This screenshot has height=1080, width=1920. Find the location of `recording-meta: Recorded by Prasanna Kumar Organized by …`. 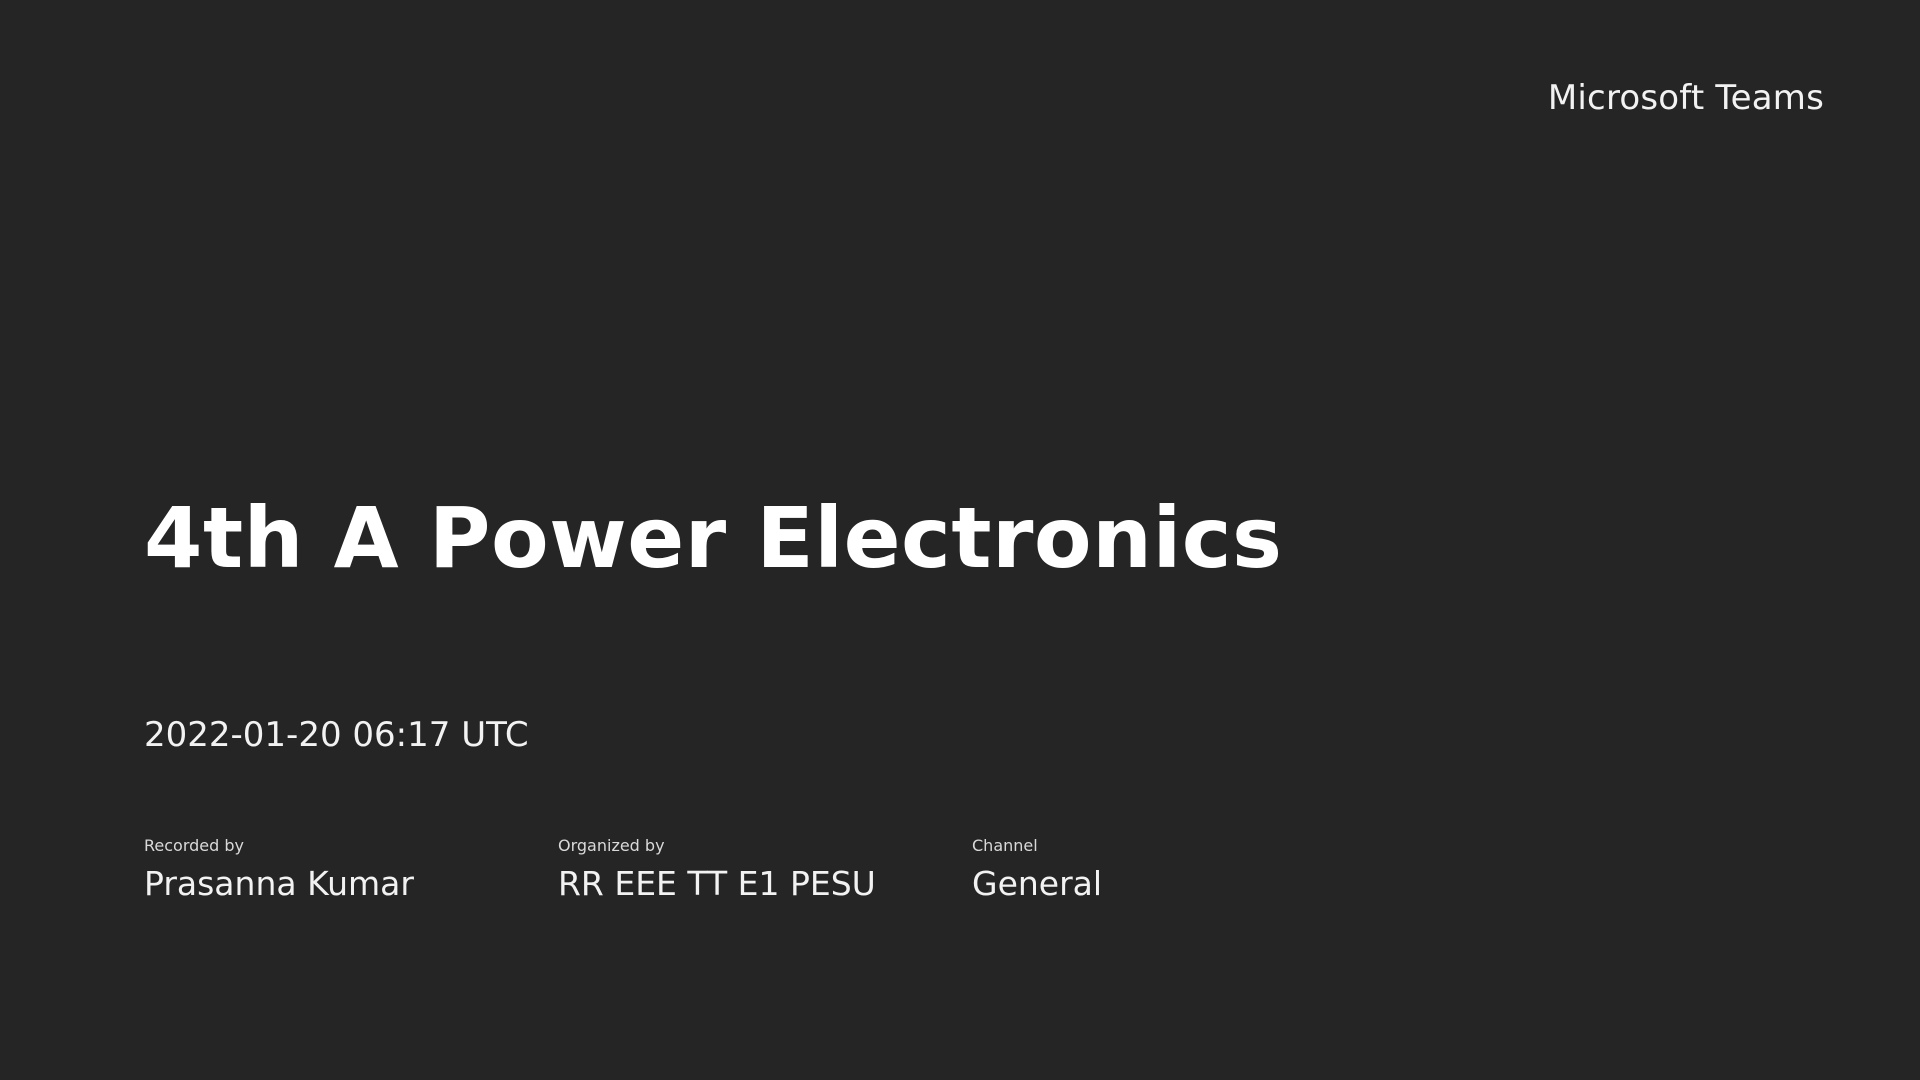

recording-meta: Recorded by Prasanna Kumar Organized by … is located at coordinates (708, 870).